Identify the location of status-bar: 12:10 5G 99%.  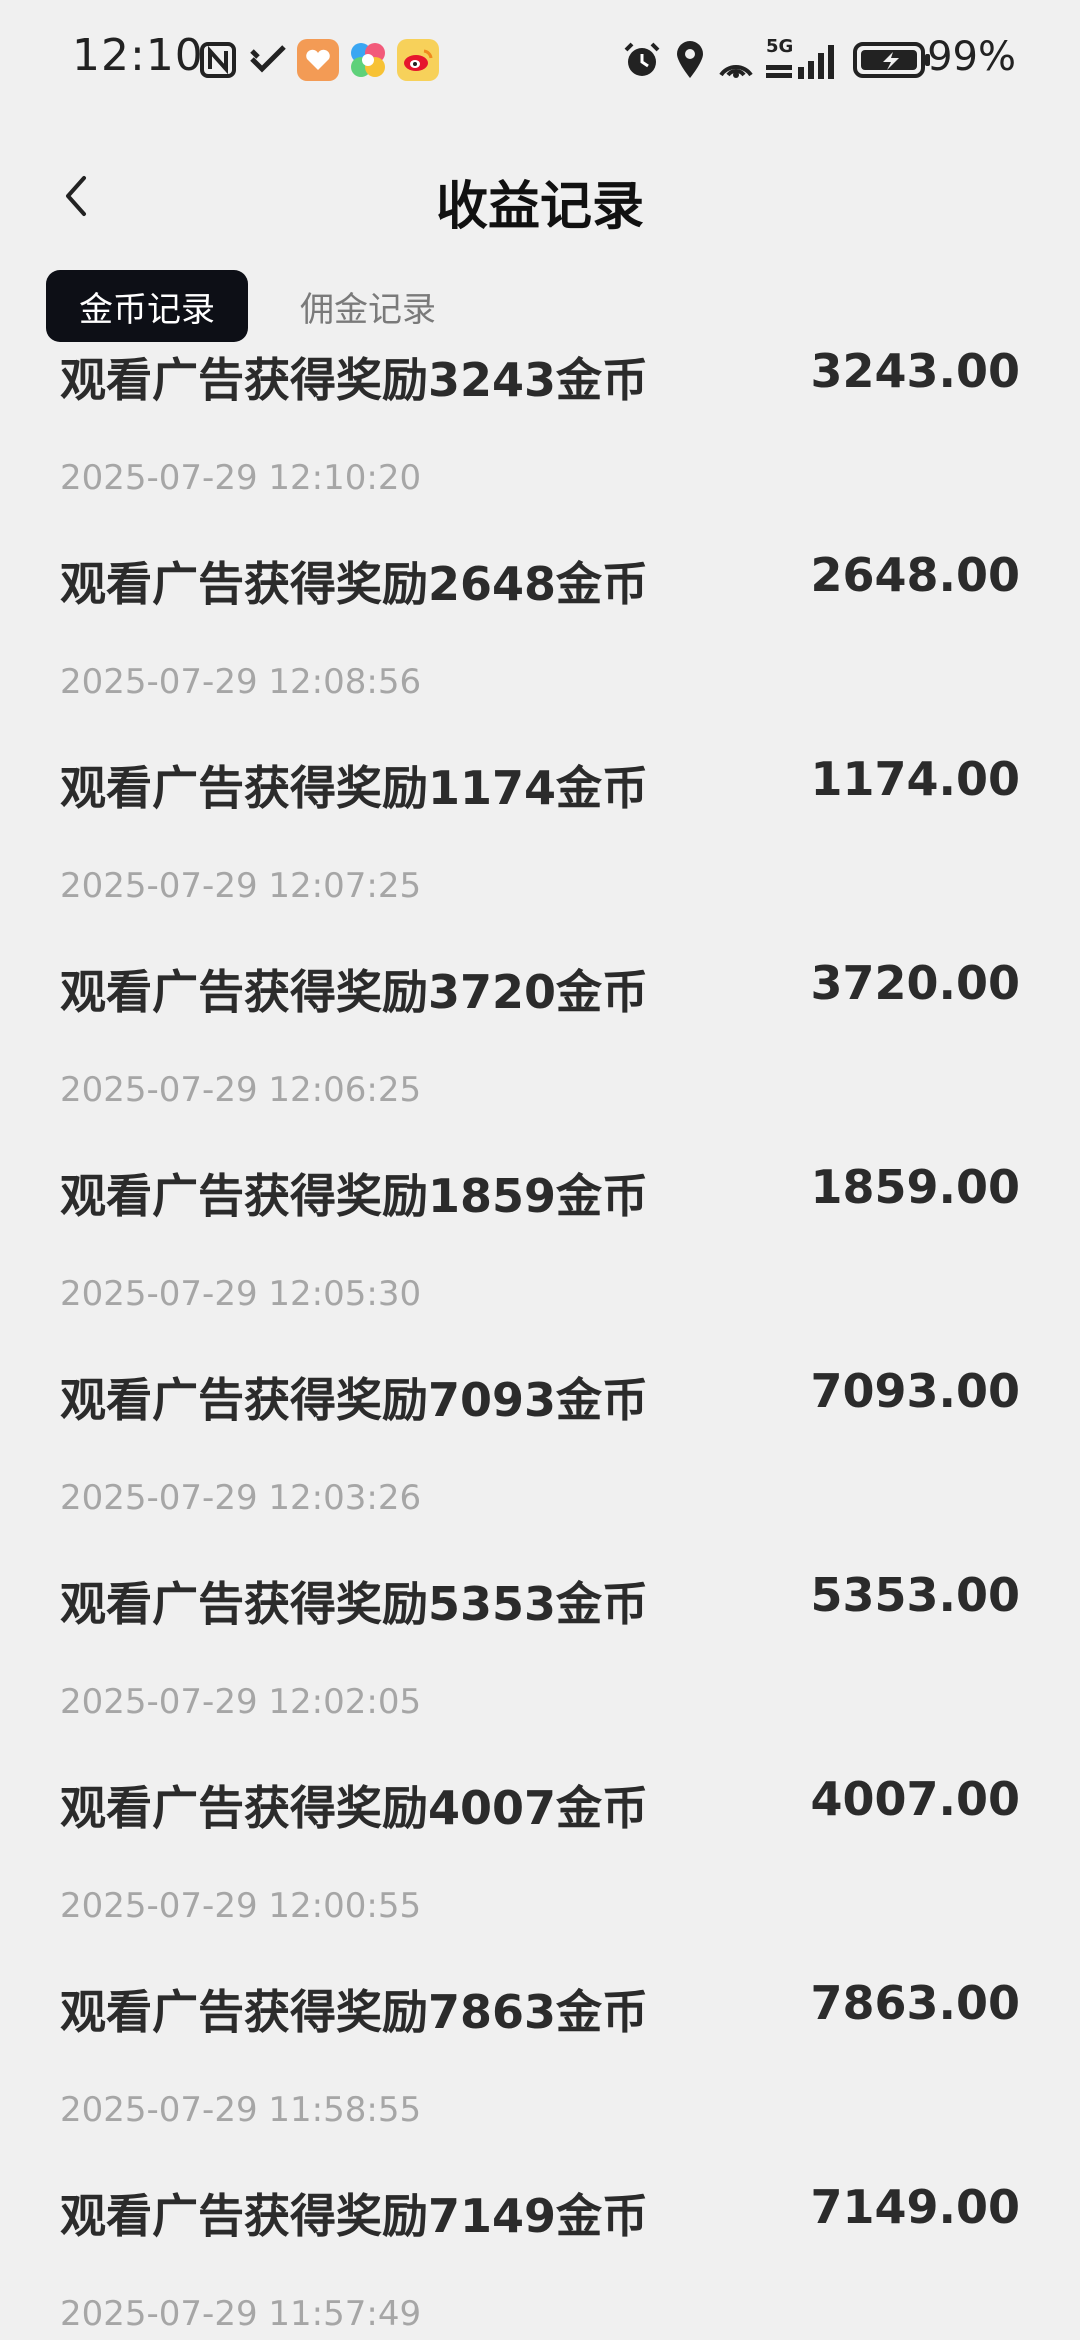
(540, 60).